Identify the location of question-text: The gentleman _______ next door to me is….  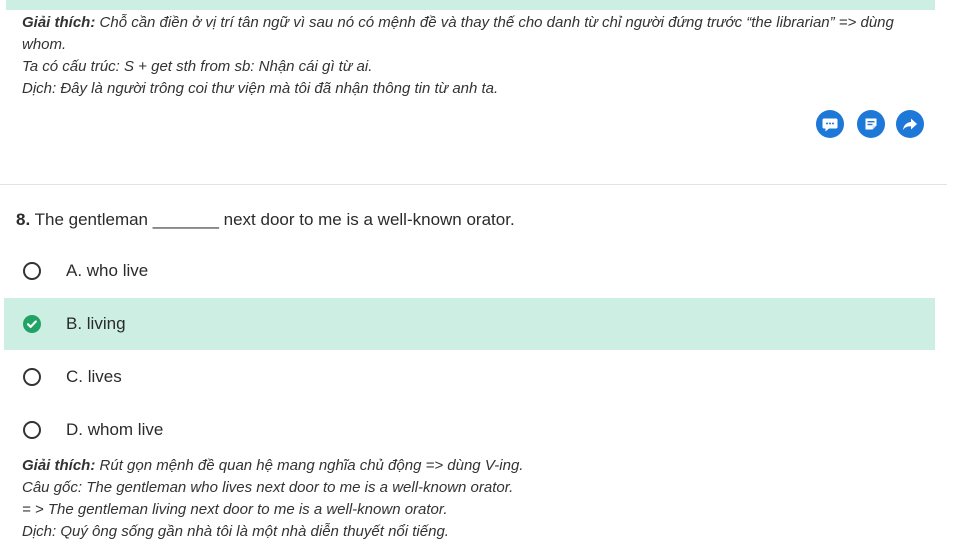
(274, 219).